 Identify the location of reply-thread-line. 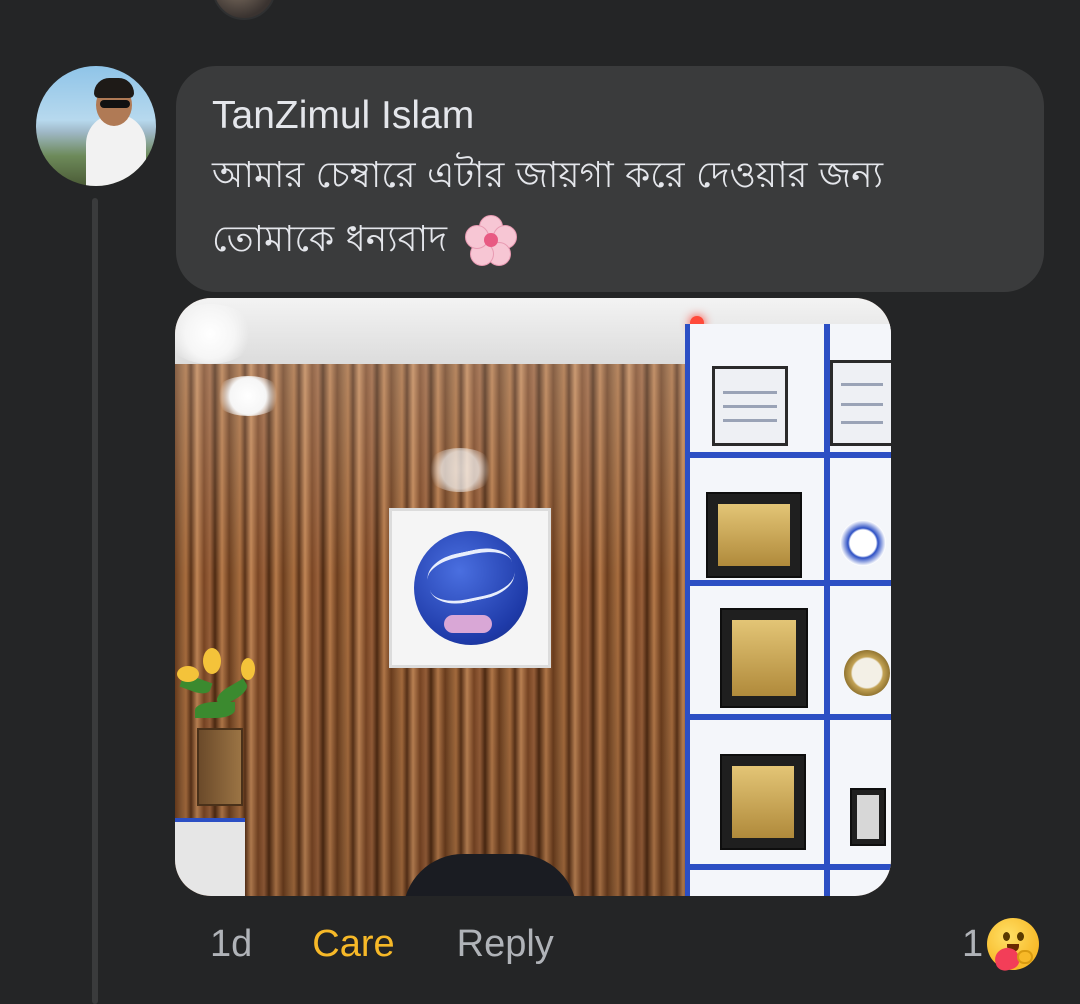
(95, 601).